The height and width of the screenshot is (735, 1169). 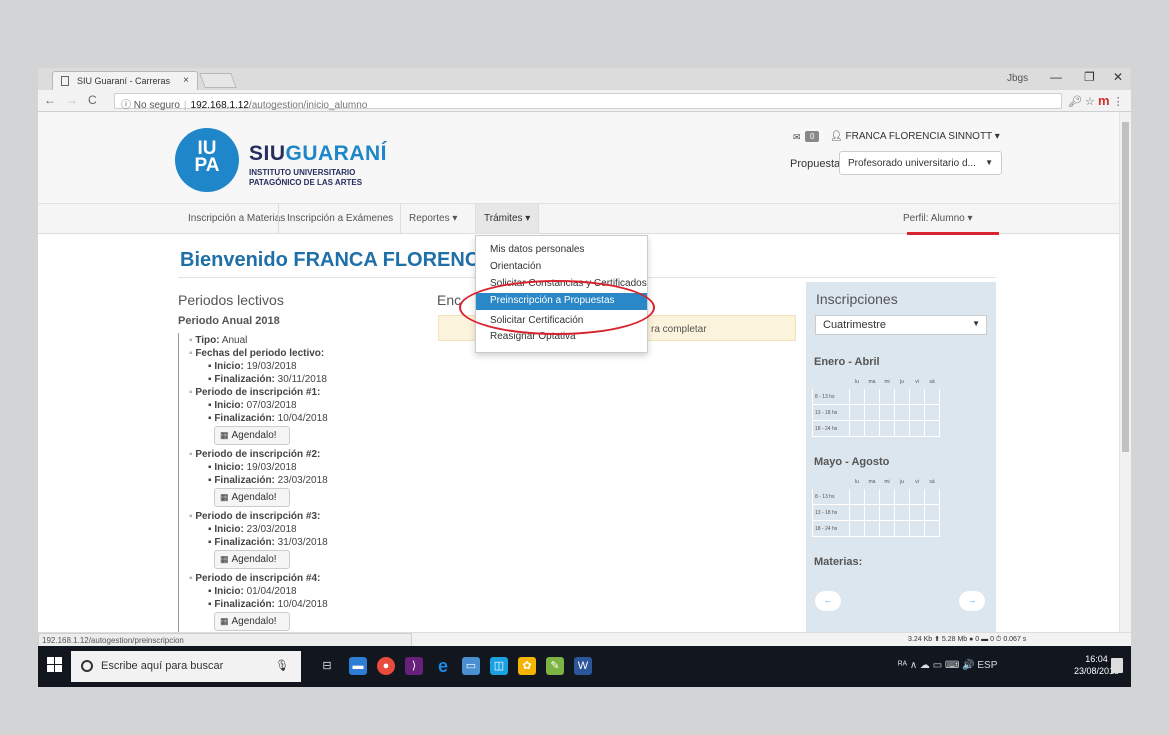 What do you see at coordinates (268, 418) in the screenshot?
I see `inscripcion-1-fin: ▪ Finalización: 10/04/2018` at bounding box center [268, 418].